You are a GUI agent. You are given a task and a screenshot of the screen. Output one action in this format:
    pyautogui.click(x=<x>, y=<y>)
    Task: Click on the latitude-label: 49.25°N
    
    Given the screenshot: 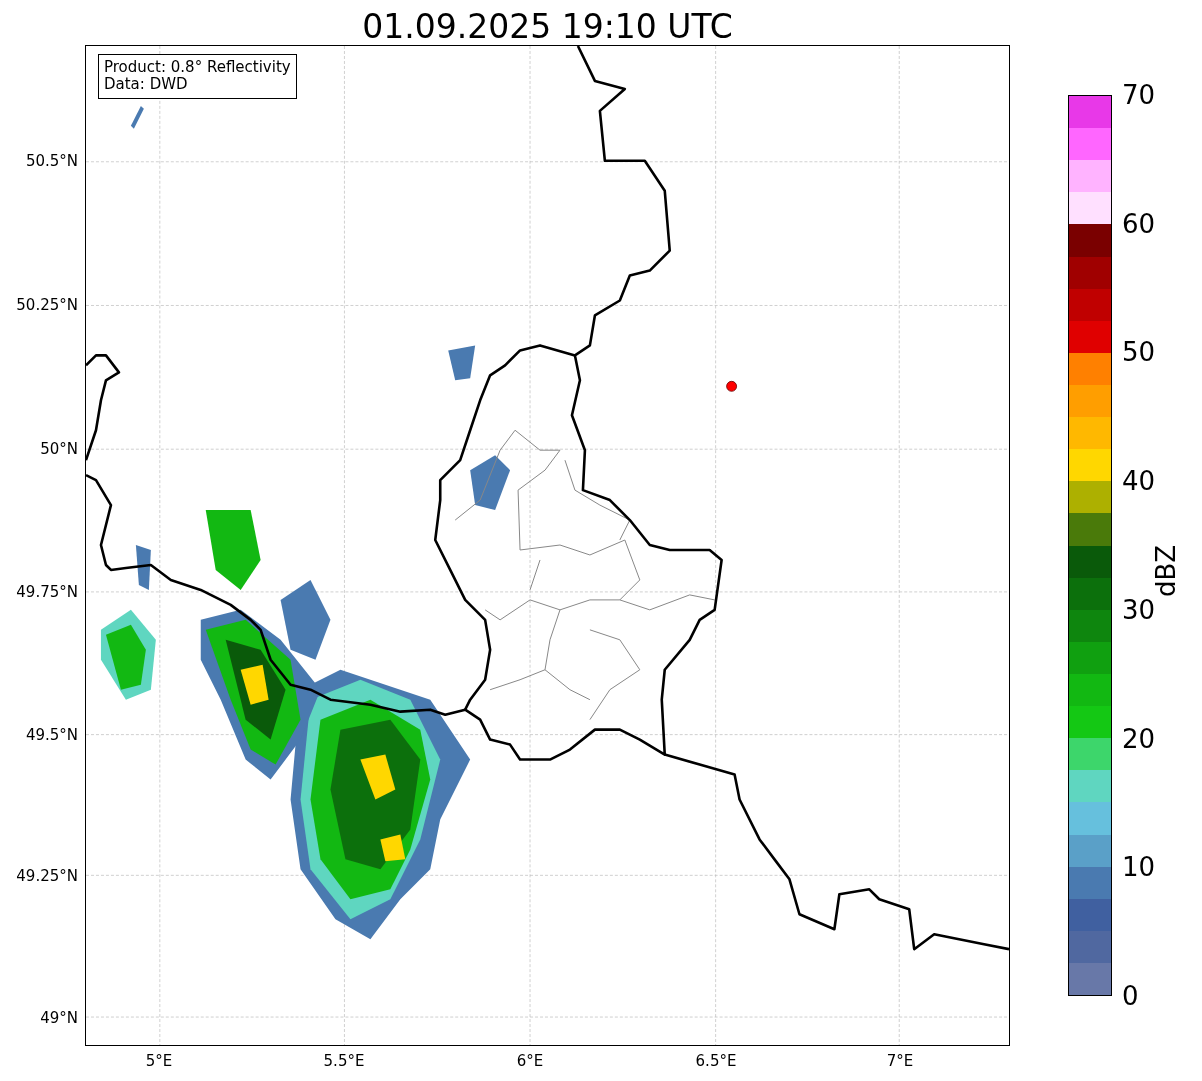 What is the action you would take?
    pyautogui.click(x=47, y=876)
    